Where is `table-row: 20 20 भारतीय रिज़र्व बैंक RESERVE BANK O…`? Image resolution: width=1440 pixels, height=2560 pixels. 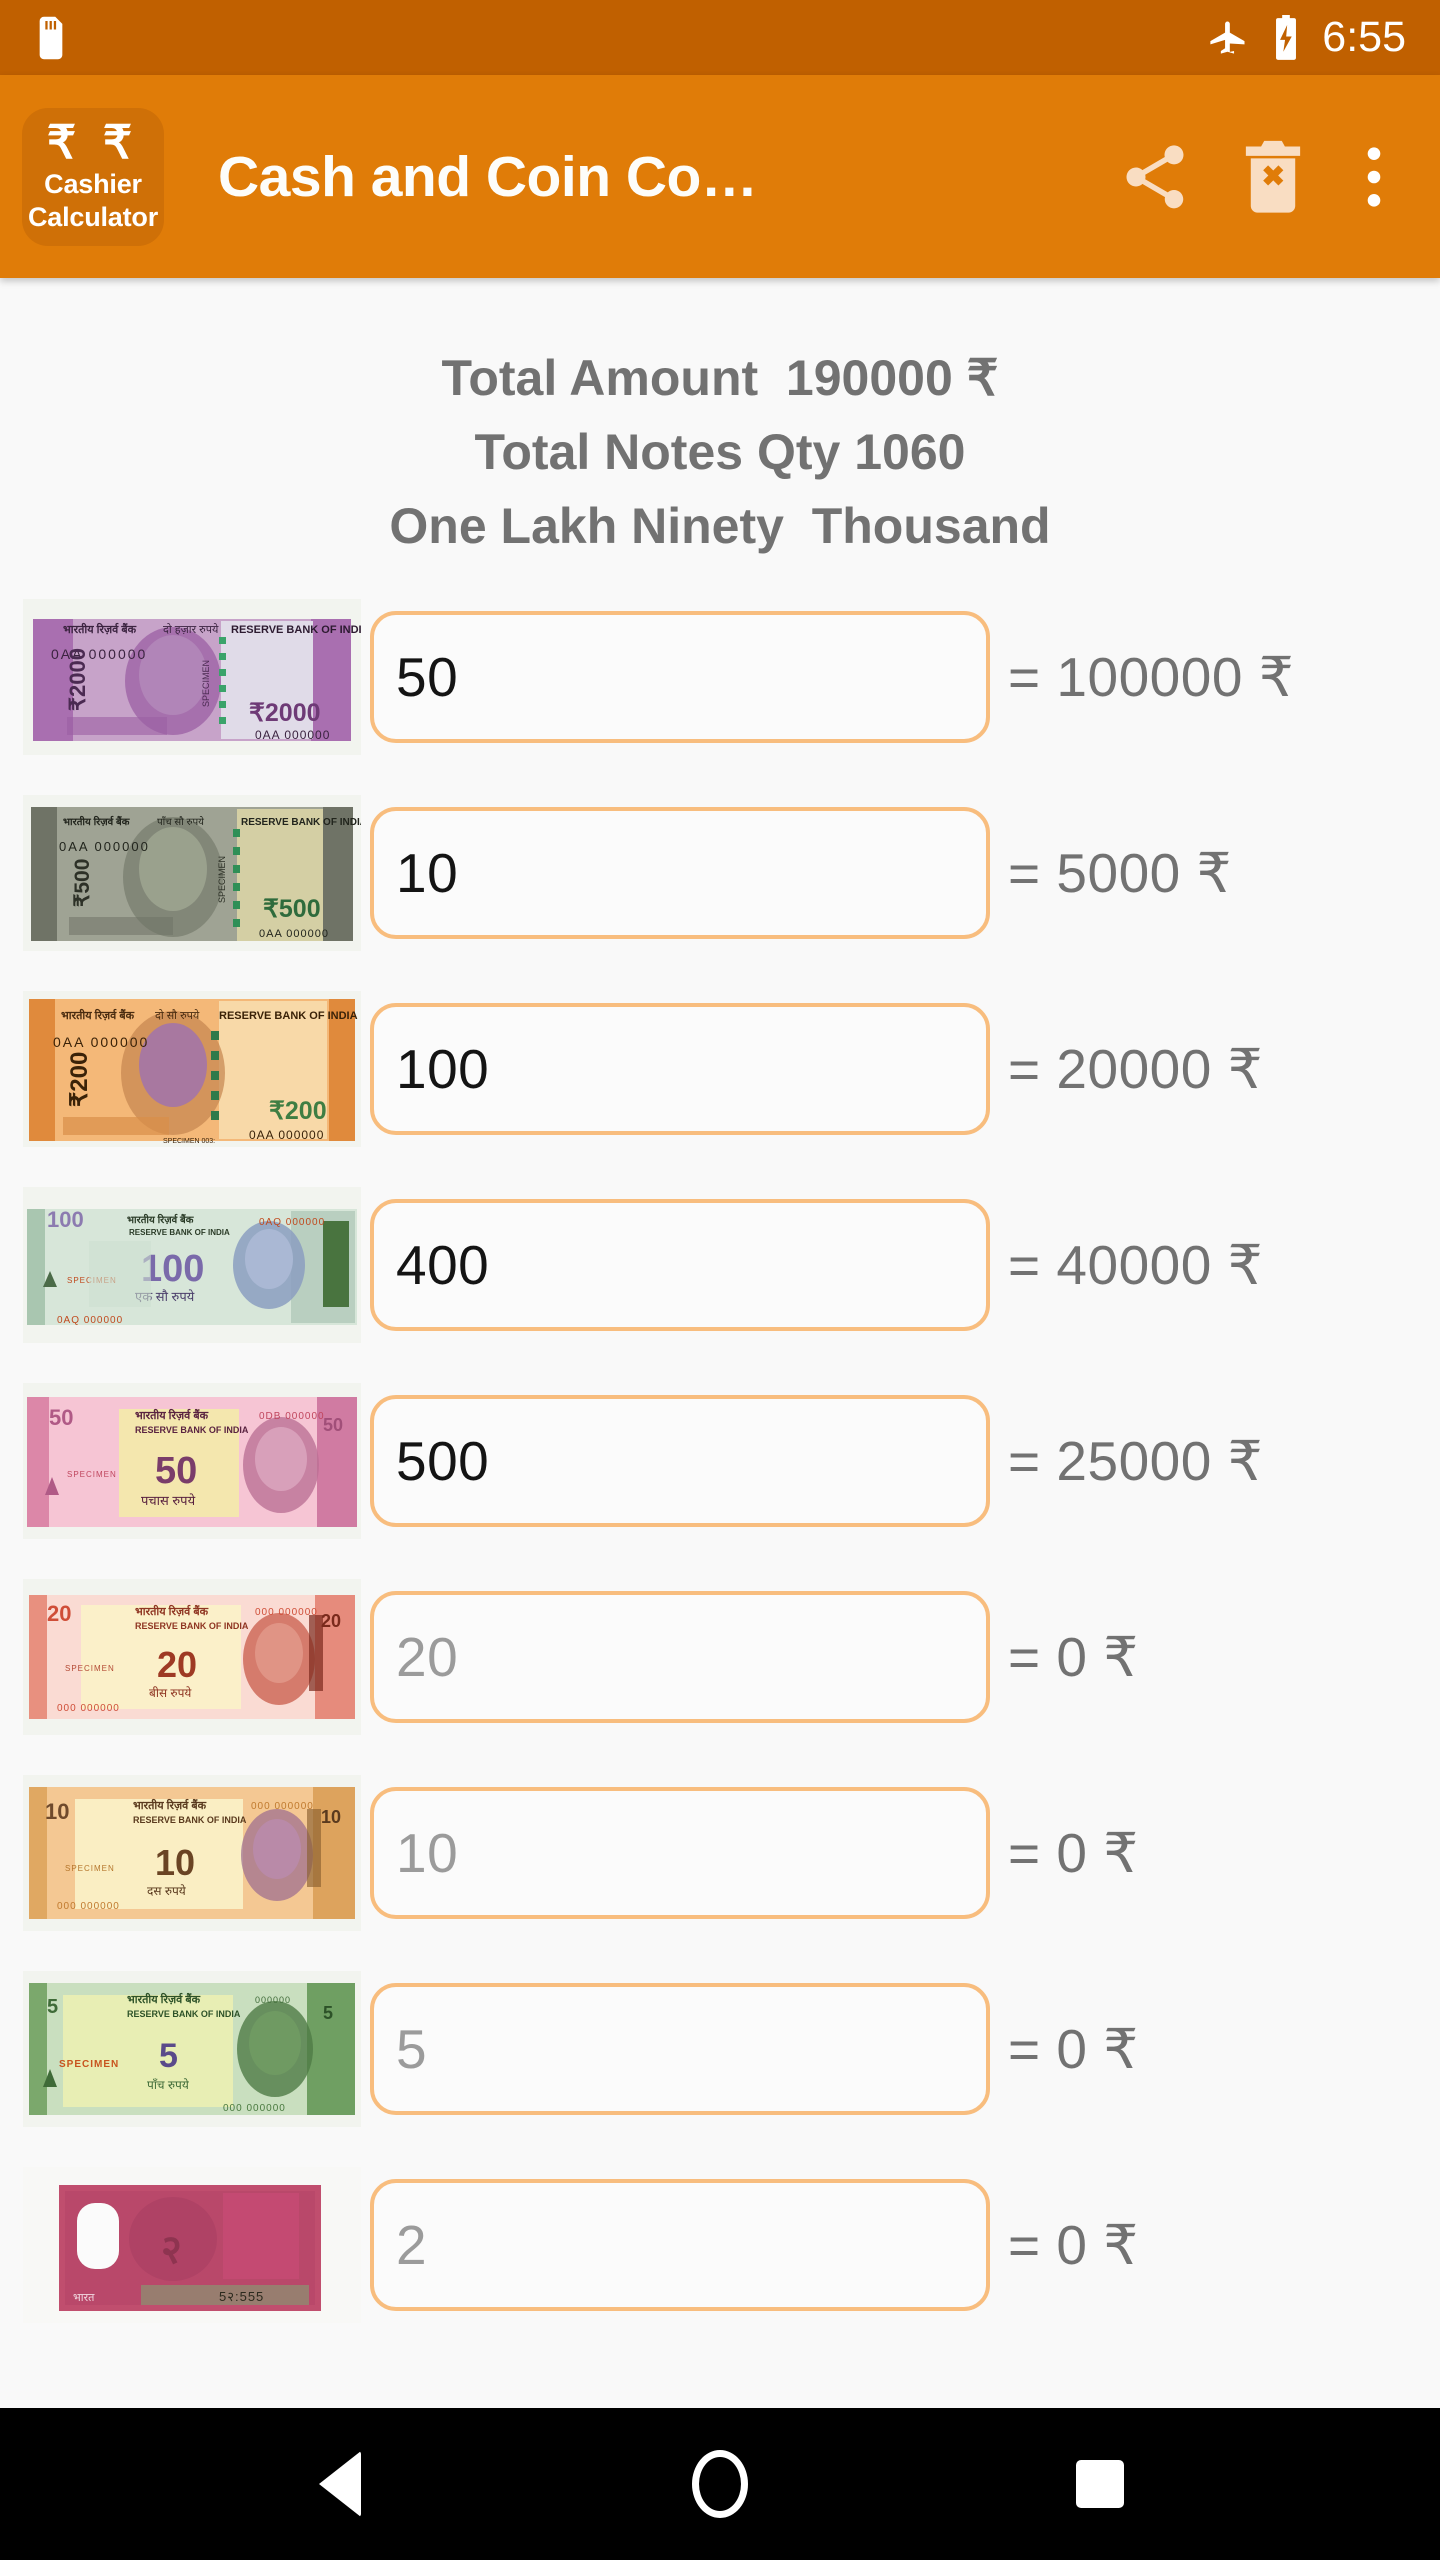
table-row: 20 20 भारतीय रिज़र्व बैंक RESERVE BANK O… is located at coordinates (720, 1657).